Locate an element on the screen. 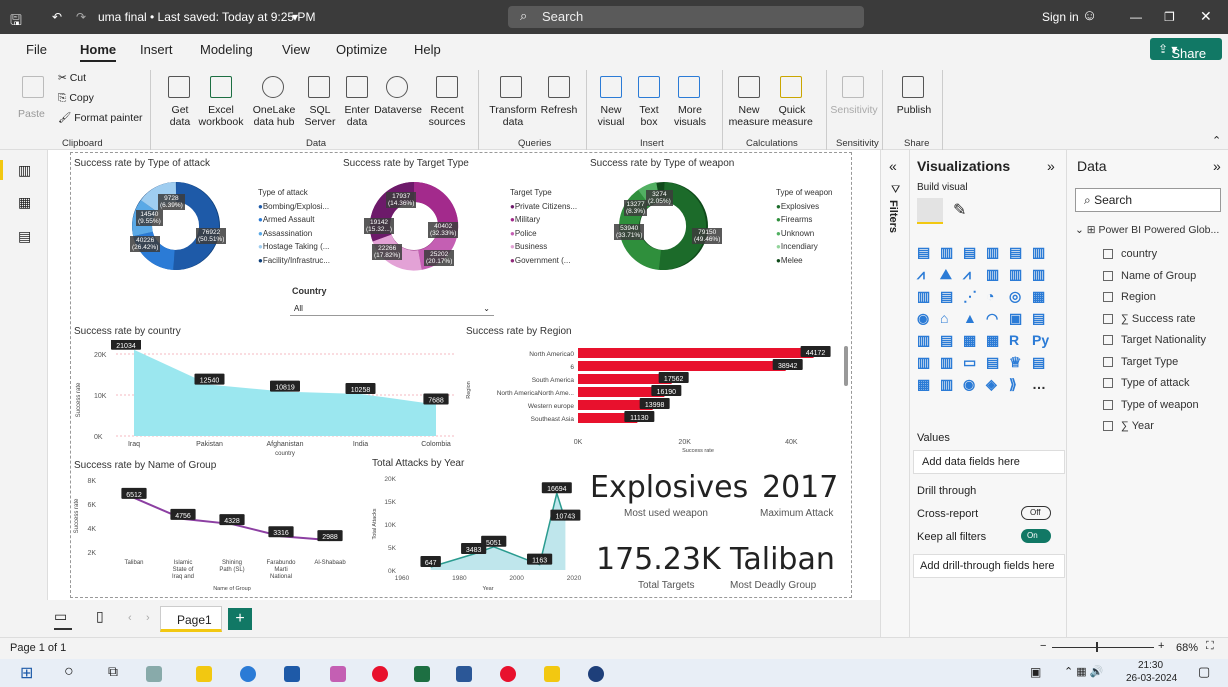 The image size is (1228, 687). prev-page-icon: ‹ is located at coordinates (130, 618).